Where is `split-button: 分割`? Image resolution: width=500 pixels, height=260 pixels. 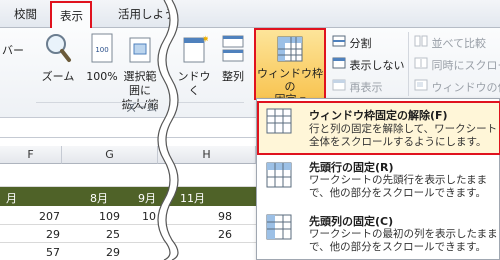
split-button: 分割 is located at coordinates (352, 43).